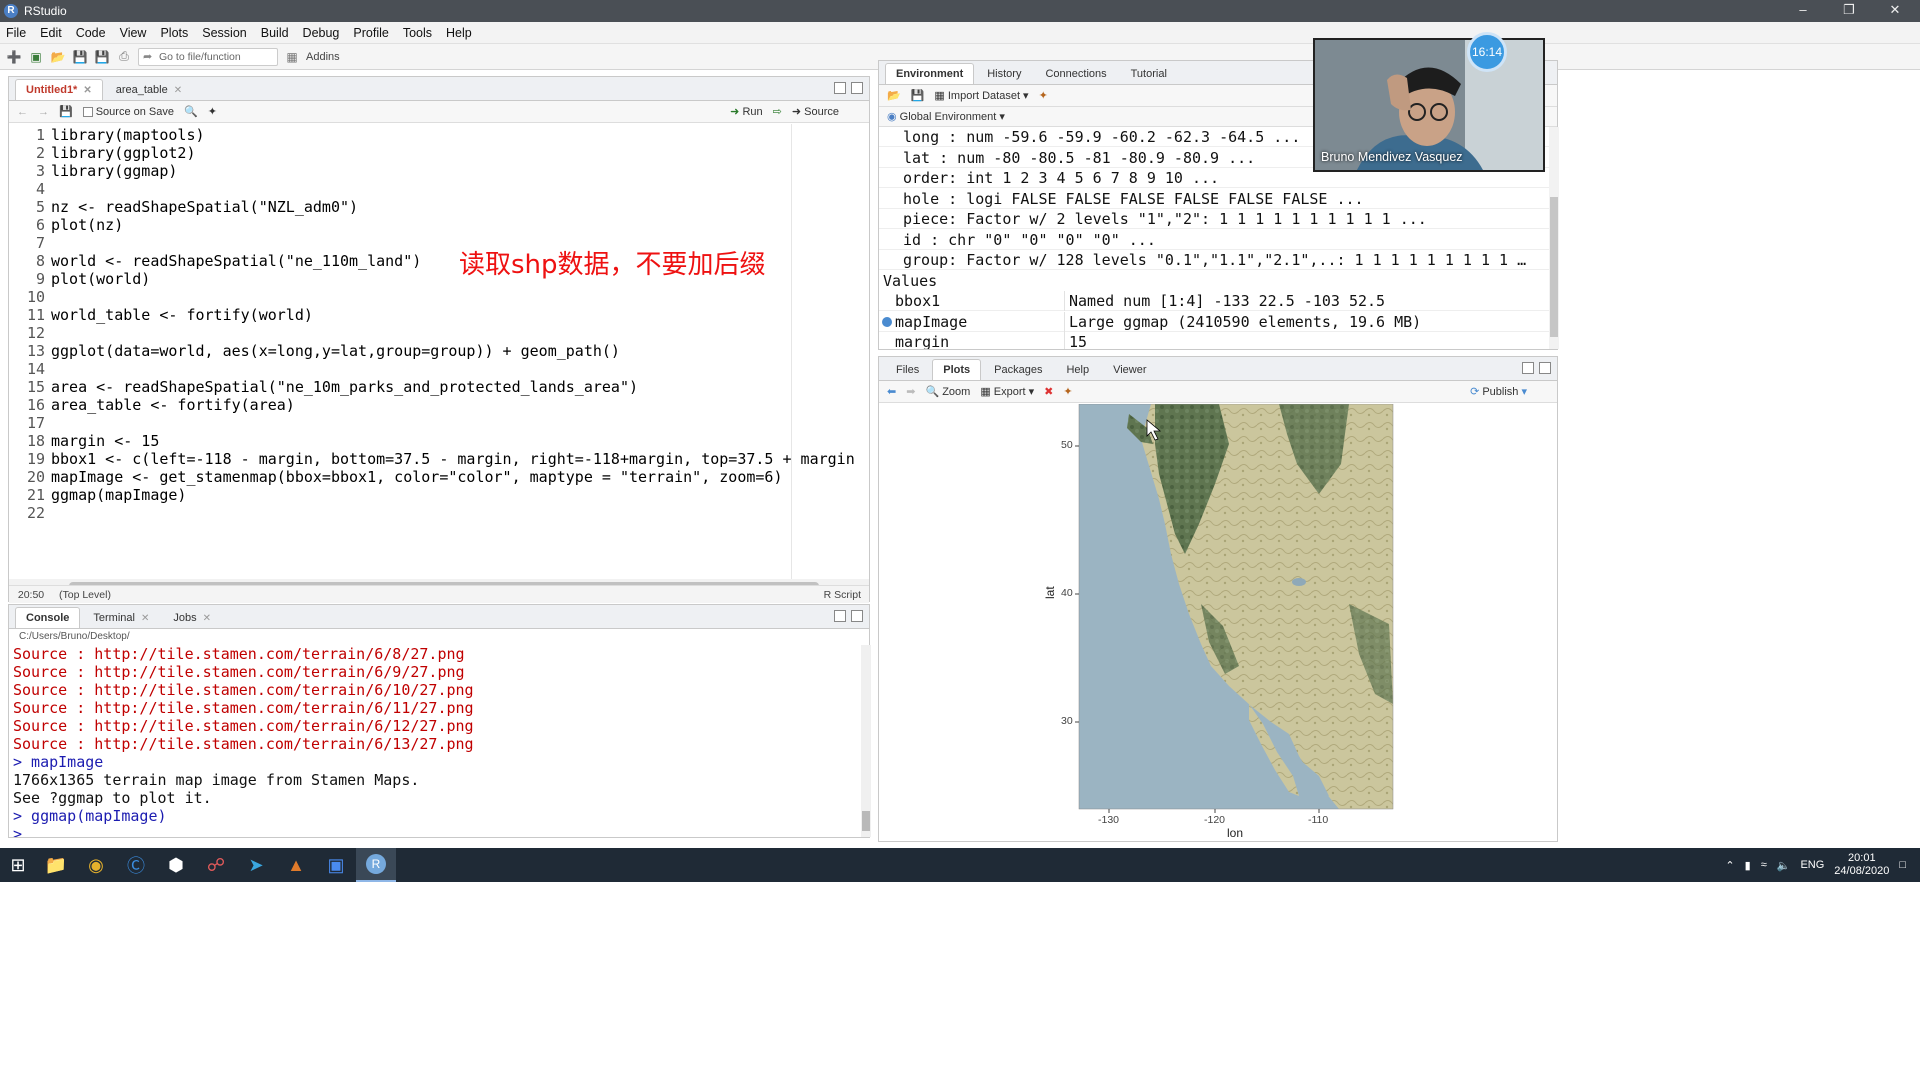 This screenshot has width=1920, height=1080. Describe the element at coordinates (59, 89) in the screenshot. I see `tab-untitled1: Untitled1* ✕` at that location.